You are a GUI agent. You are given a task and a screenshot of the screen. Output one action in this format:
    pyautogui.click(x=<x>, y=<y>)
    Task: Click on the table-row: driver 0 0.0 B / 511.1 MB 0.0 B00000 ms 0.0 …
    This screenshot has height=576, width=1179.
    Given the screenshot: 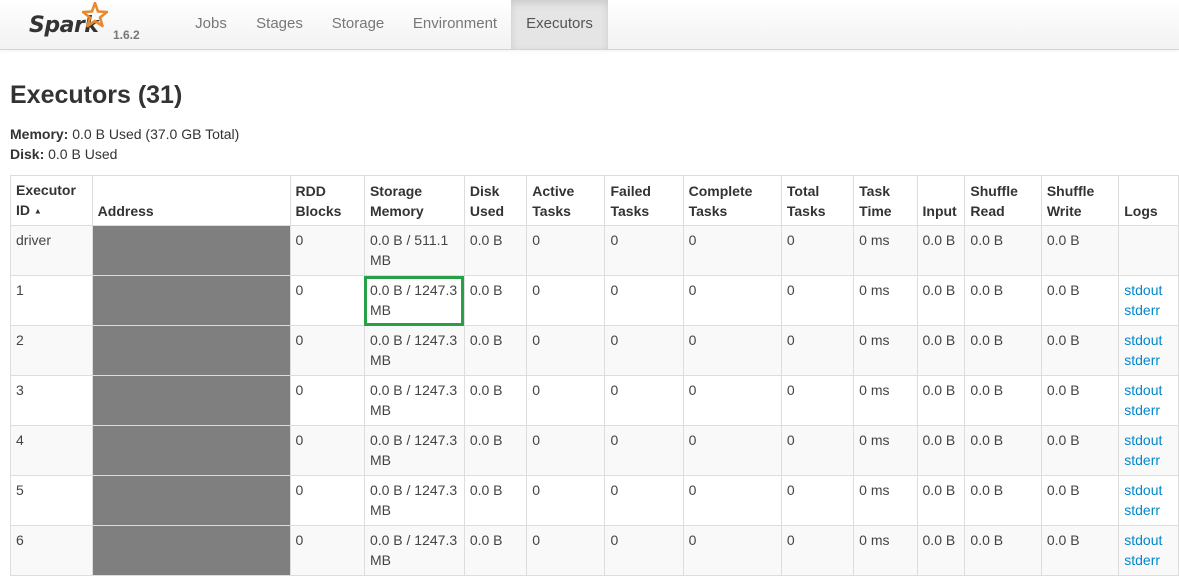 What is the action you would take?
    pyautogui.click(x=594, y=251)
    